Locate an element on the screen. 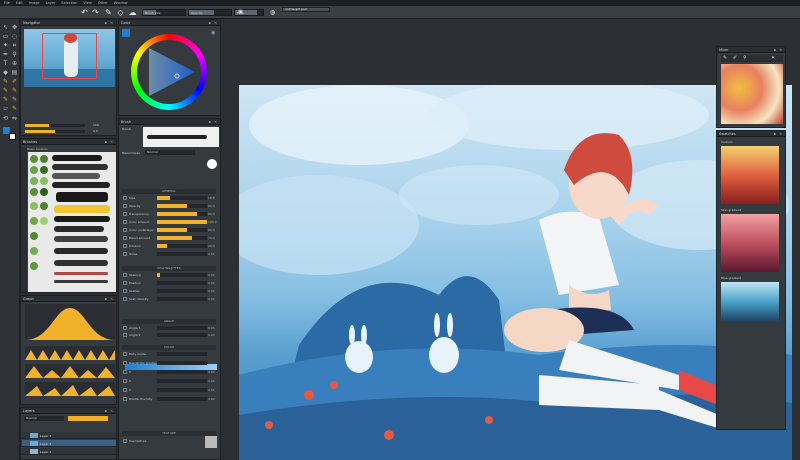 This screenshot has height=460, width=800. property-value: 20.0 is located at coordinates (211, 246).